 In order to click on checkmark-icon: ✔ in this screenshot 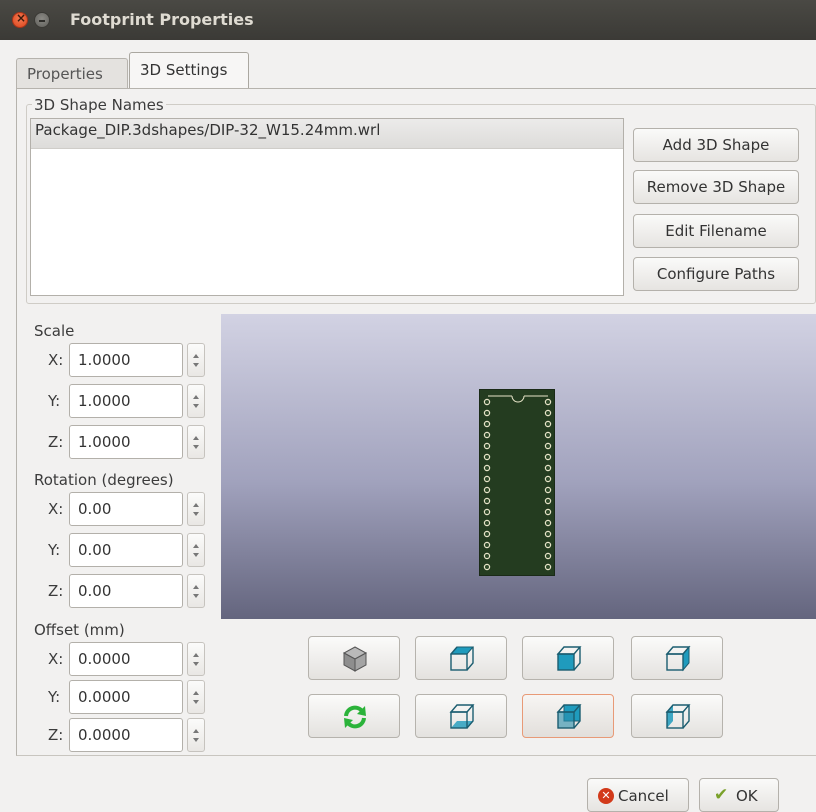, I will do `click(721, 795)`.